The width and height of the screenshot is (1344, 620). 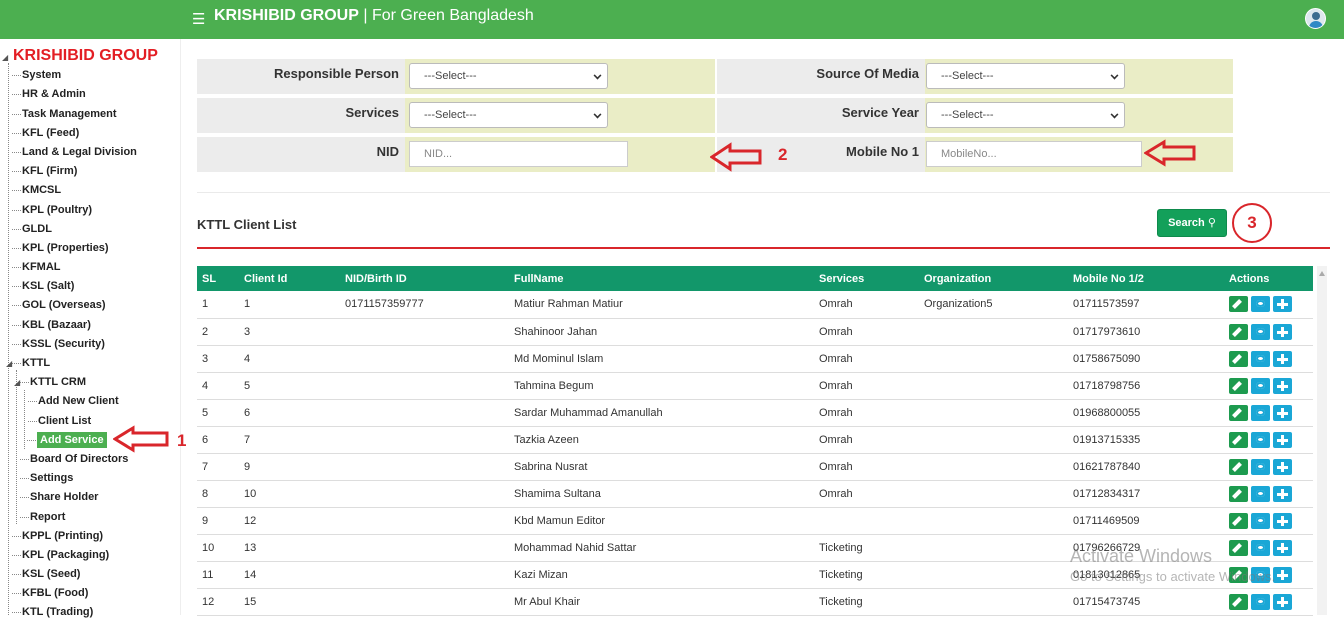 What do you see at coordinates (46, 574) in the screenshot?
I see `sidebar-item-ksl-seed: KSL (Seed)` at bounding box center [46, 574].